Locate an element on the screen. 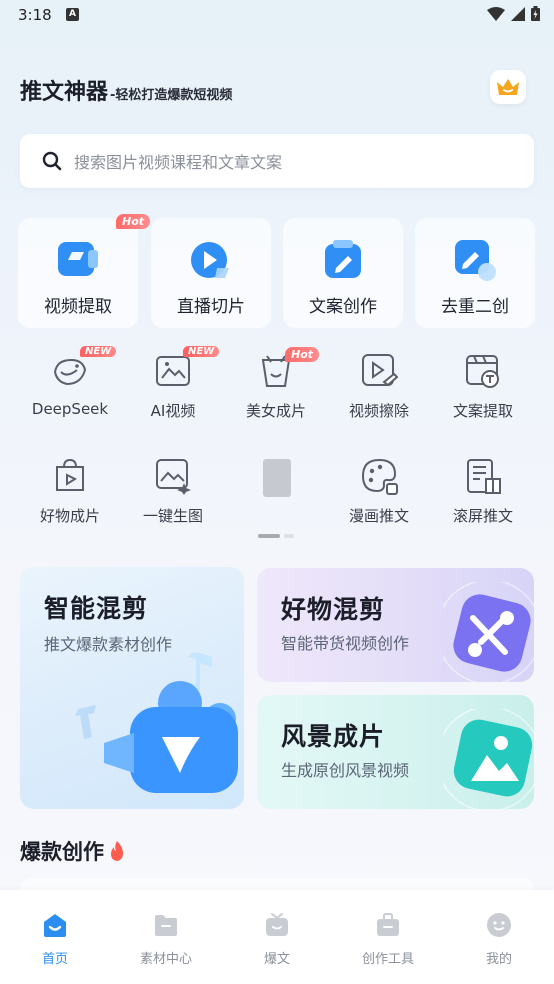 The image size is (554, 984). one-click-image-icon is located at coordinates (173, 477).